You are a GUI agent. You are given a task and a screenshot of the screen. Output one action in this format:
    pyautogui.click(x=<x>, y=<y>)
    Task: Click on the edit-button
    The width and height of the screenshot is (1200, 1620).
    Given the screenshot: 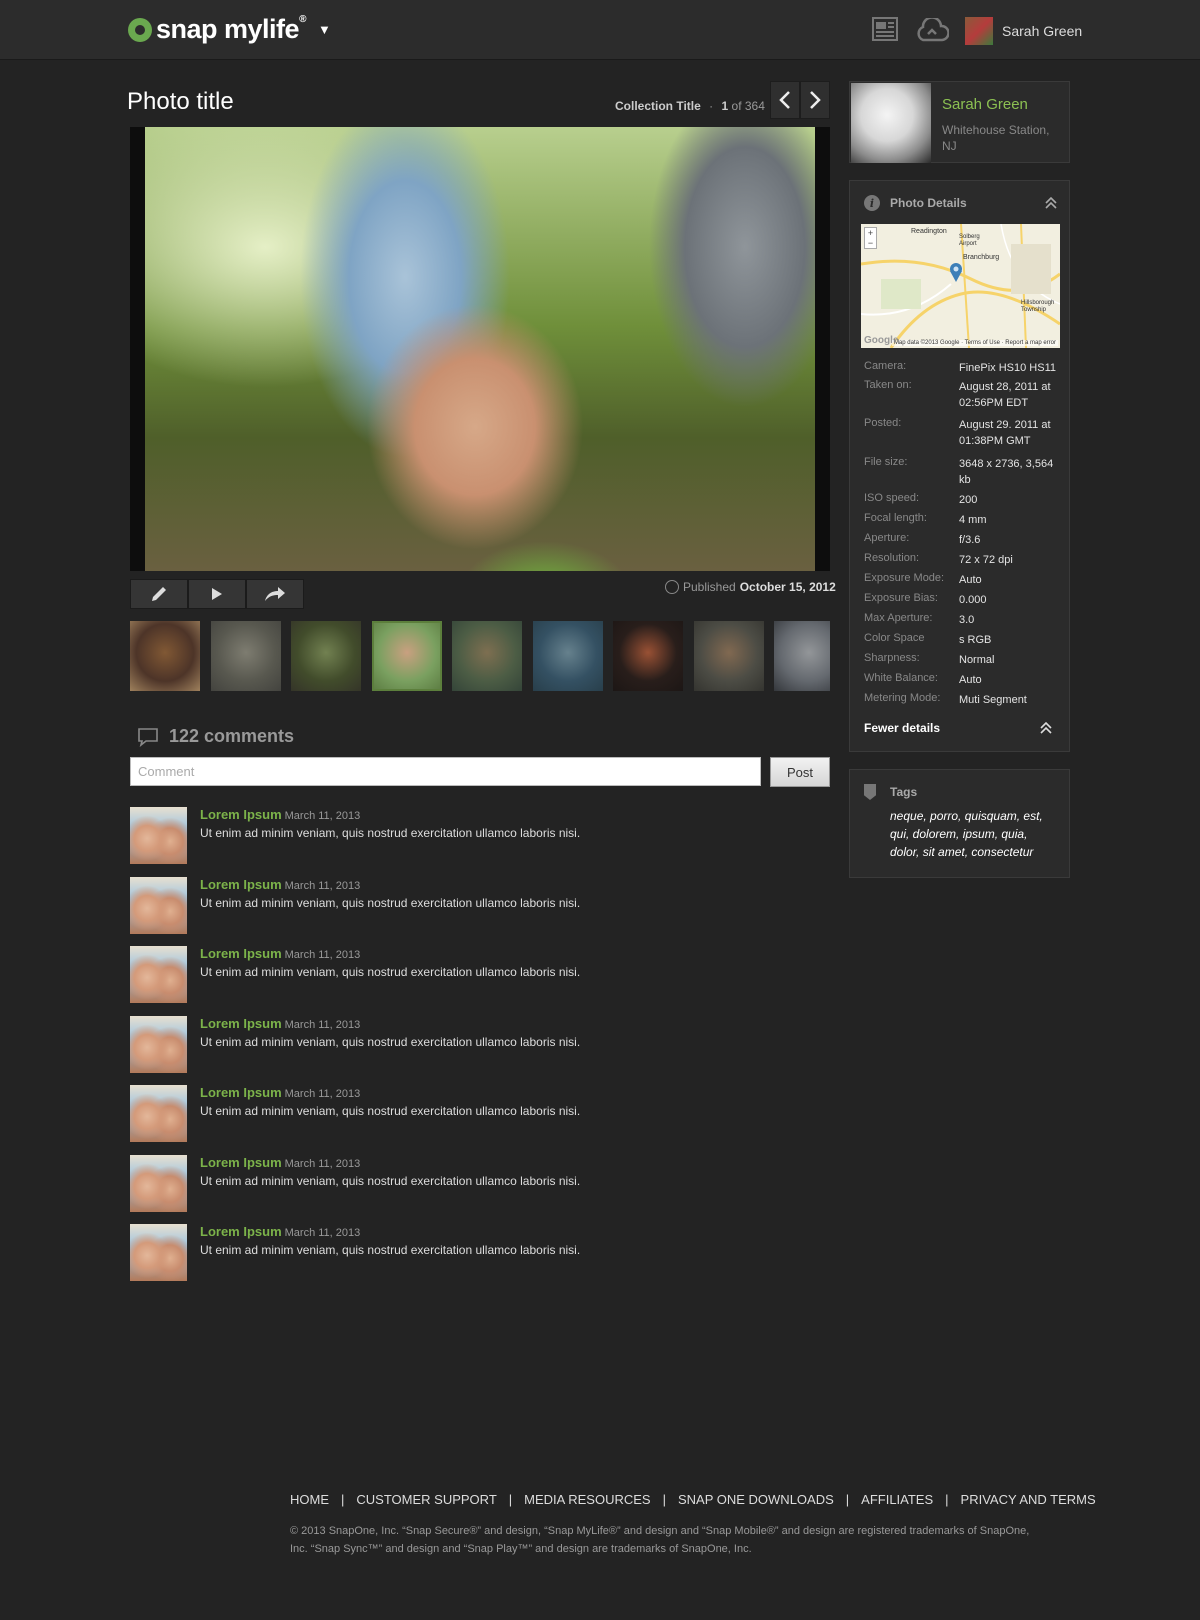 What is the action you would take?
    pyautogui.click(x=159, y=594)
    